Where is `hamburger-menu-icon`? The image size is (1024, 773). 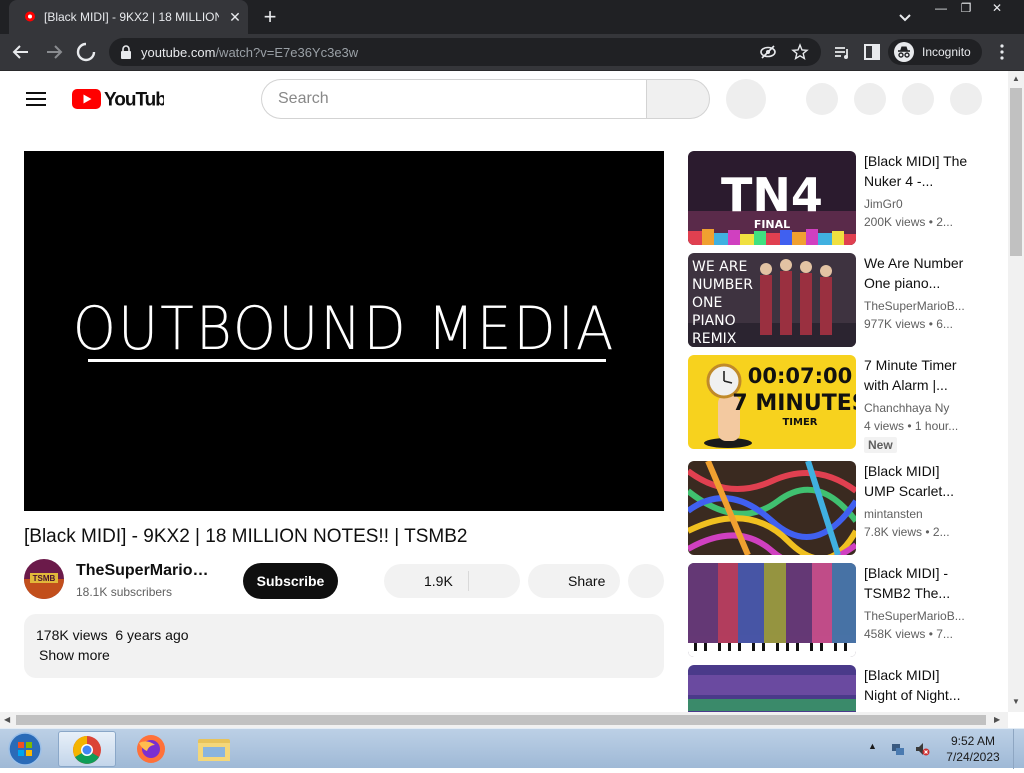 hamburger-menu-icon is located at coordinates (36, 99).